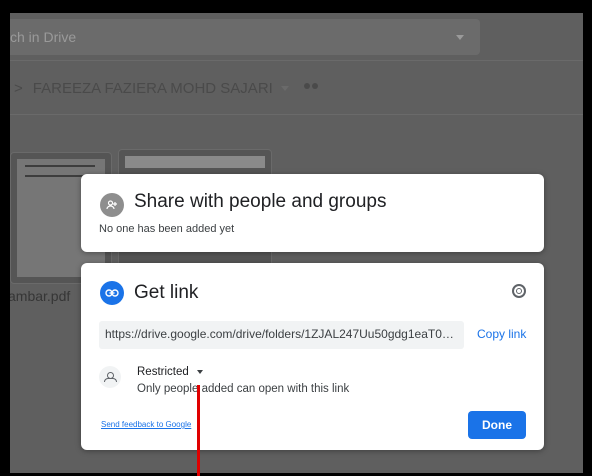 The height and width of the screenshot is (476, 592). I want to click on breadcrumb: > FAREEZA FAZIERA MOHD SAJARI, so click(164, 88).